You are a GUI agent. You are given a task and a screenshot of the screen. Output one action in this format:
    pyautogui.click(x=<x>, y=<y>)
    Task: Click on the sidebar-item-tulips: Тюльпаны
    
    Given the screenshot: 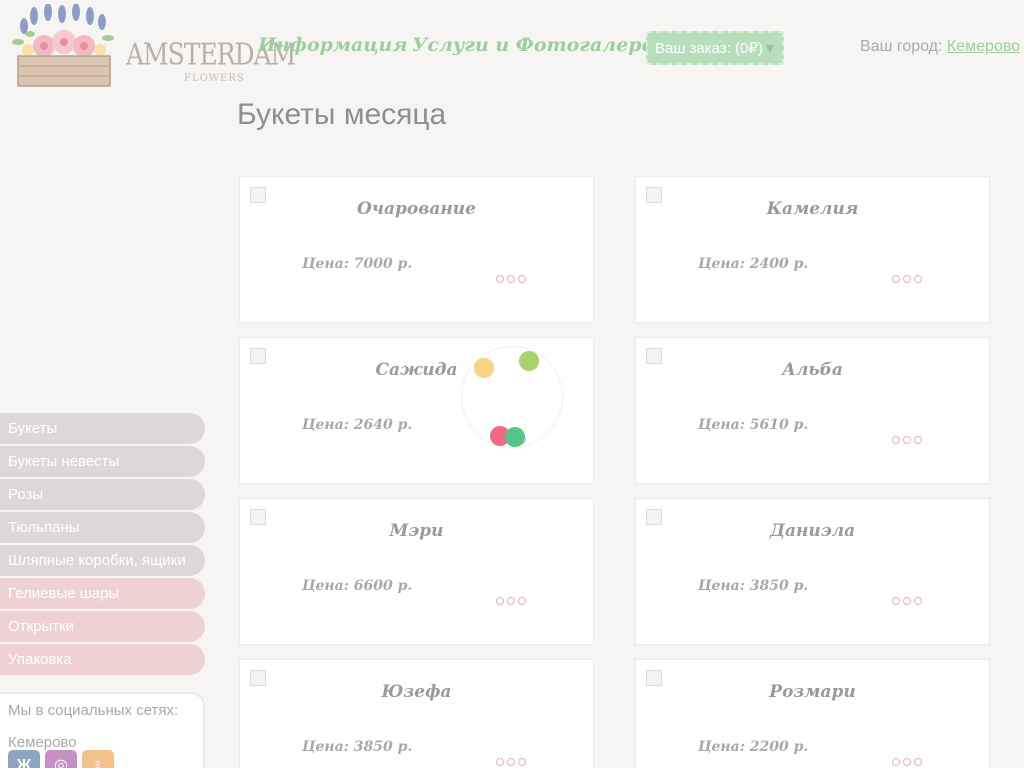 What is the action you would take?
    pyautogui.click(x=102, y=527)
    